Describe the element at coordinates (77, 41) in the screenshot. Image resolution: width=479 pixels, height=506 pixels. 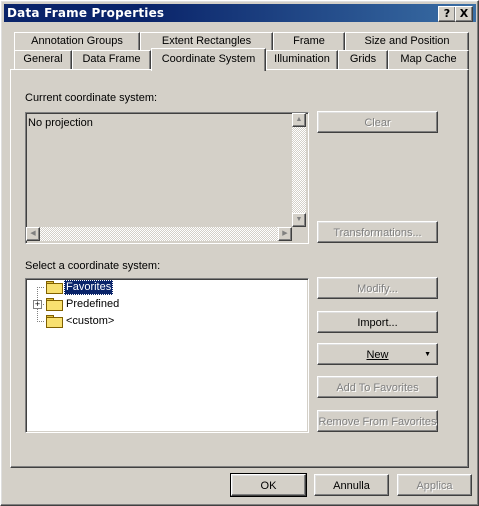
I see `tab-annotation-groups: Annotation Groups` at that location.